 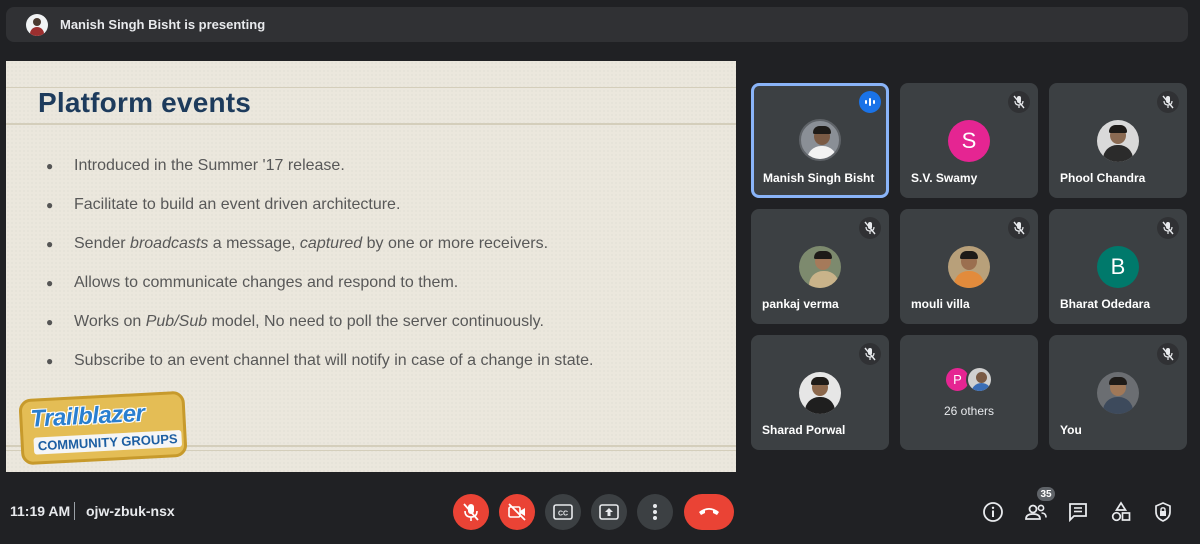 I want to click on self-tile: You, so click(x=1118, y=392).